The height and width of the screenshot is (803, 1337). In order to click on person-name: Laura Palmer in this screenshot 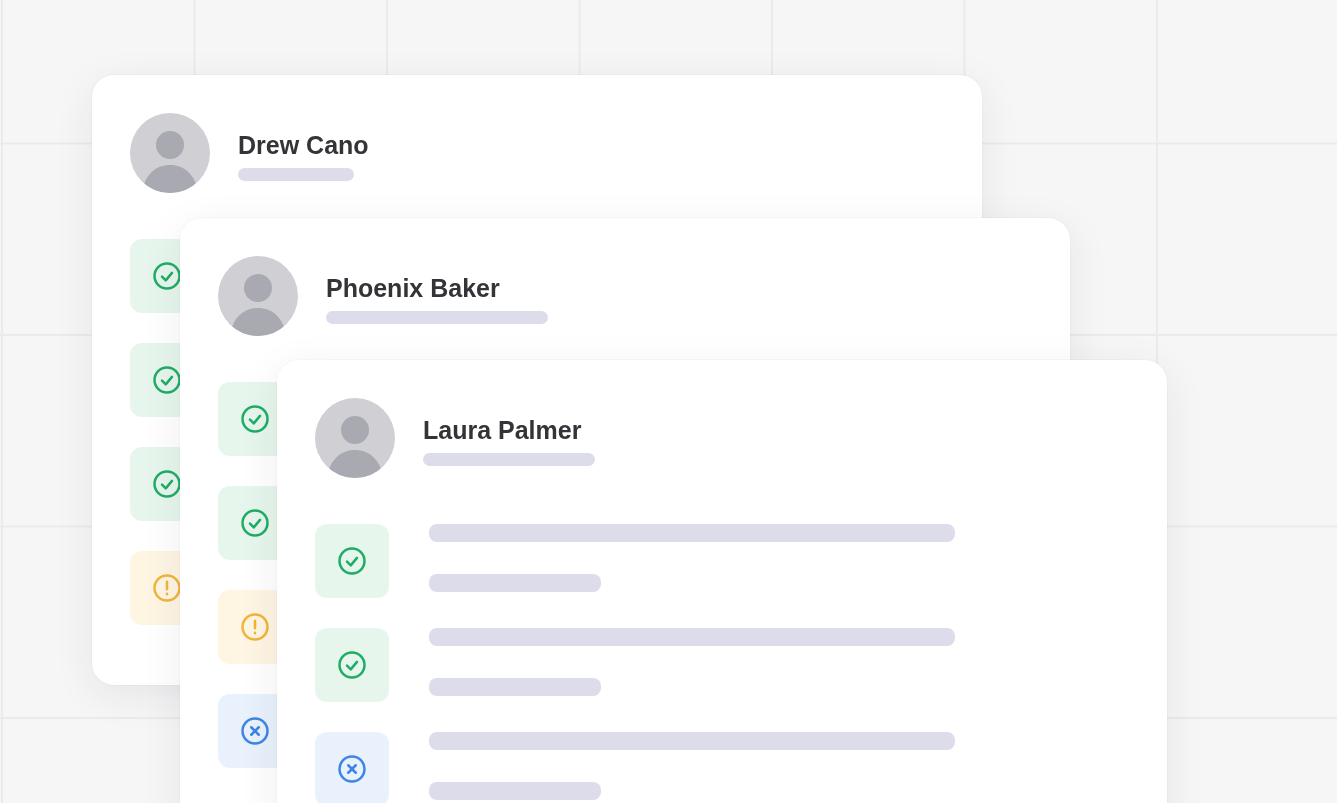, I will do `click(503, 430)`.